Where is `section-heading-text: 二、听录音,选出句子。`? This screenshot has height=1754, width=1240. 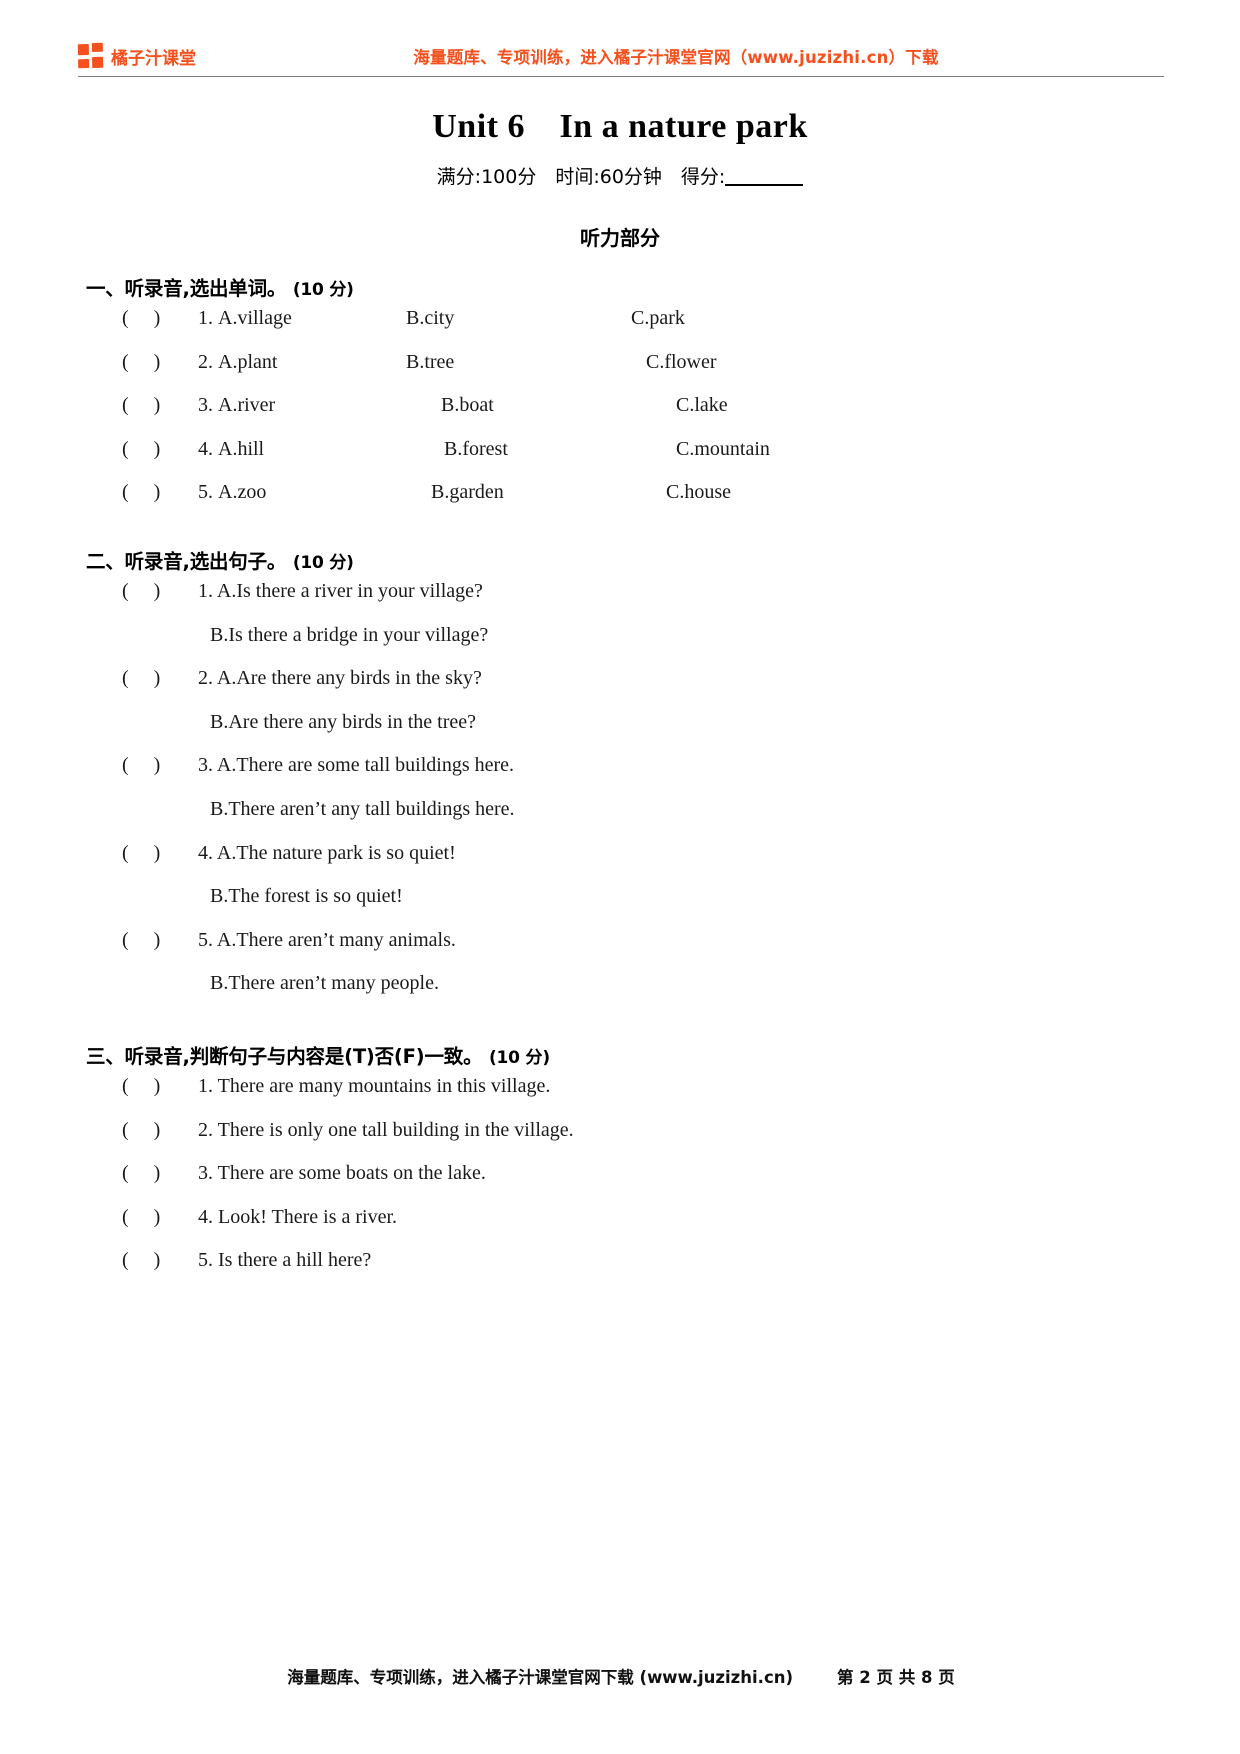
section-heading-text: 二、听录音,选出句子。 is located at coordinates (186, 561).